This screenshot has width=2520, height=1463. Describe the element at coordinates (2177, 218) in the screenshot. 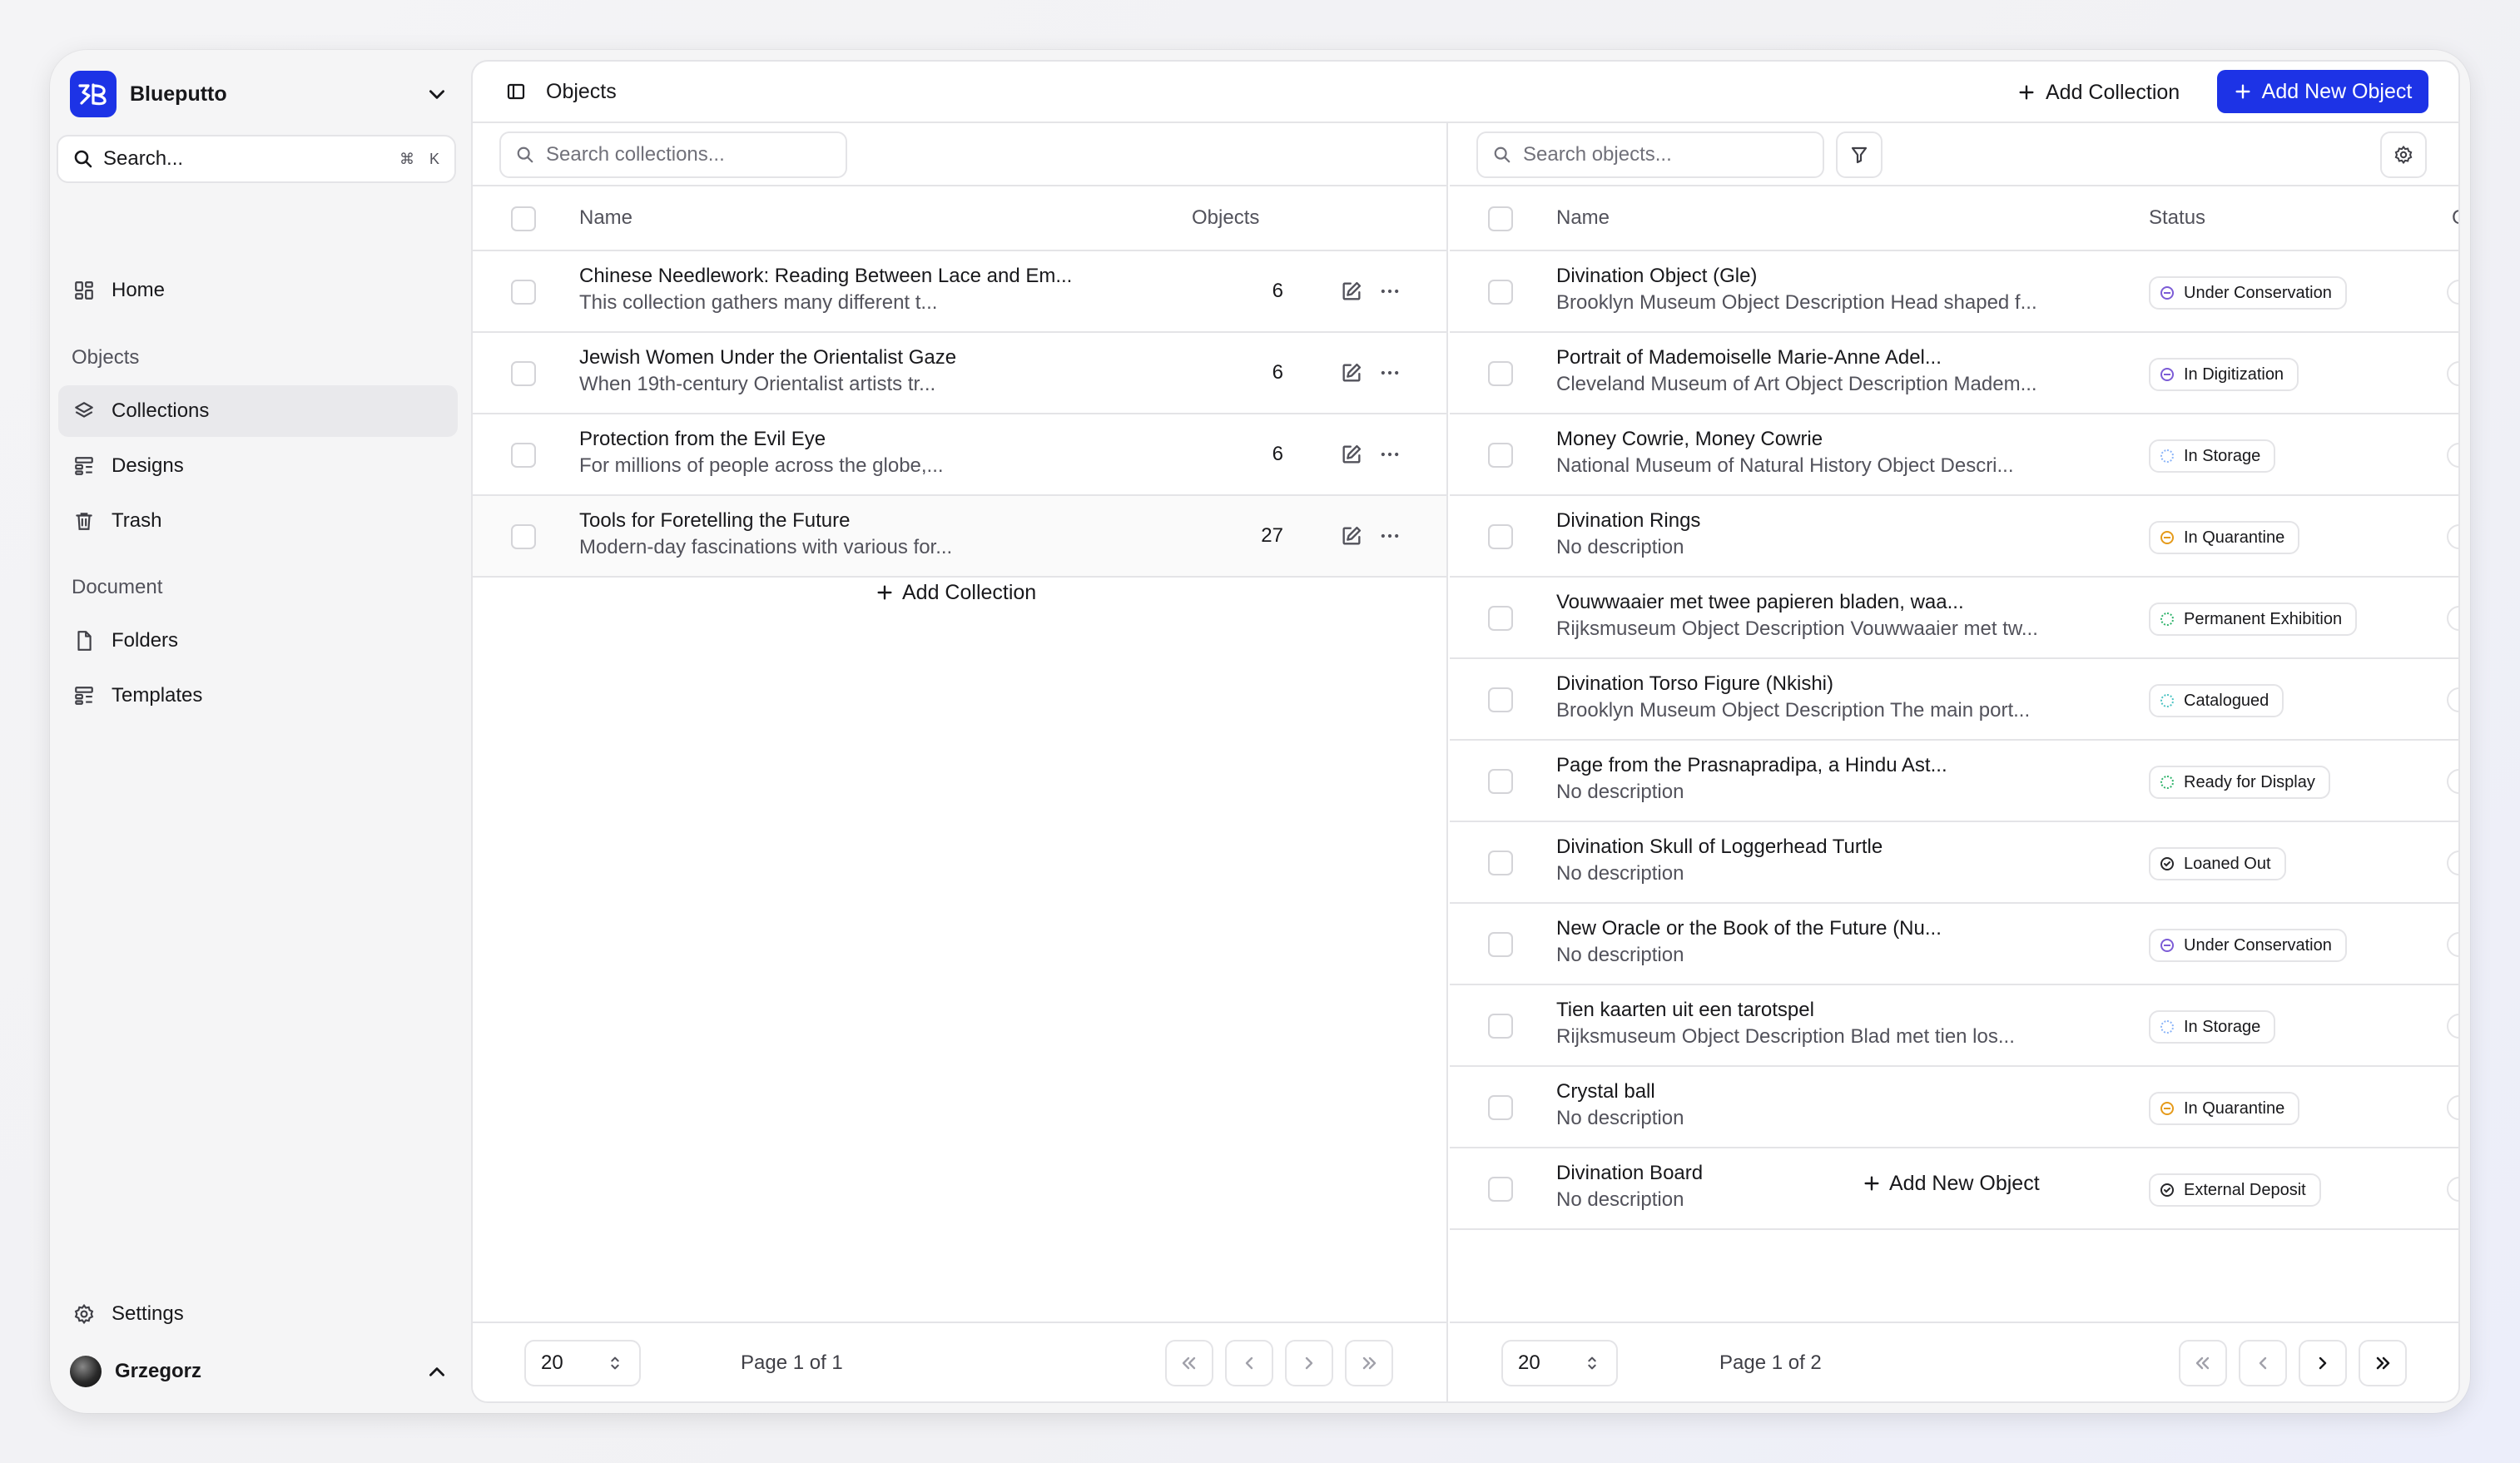

I see `column-header-status: Status` at that location.